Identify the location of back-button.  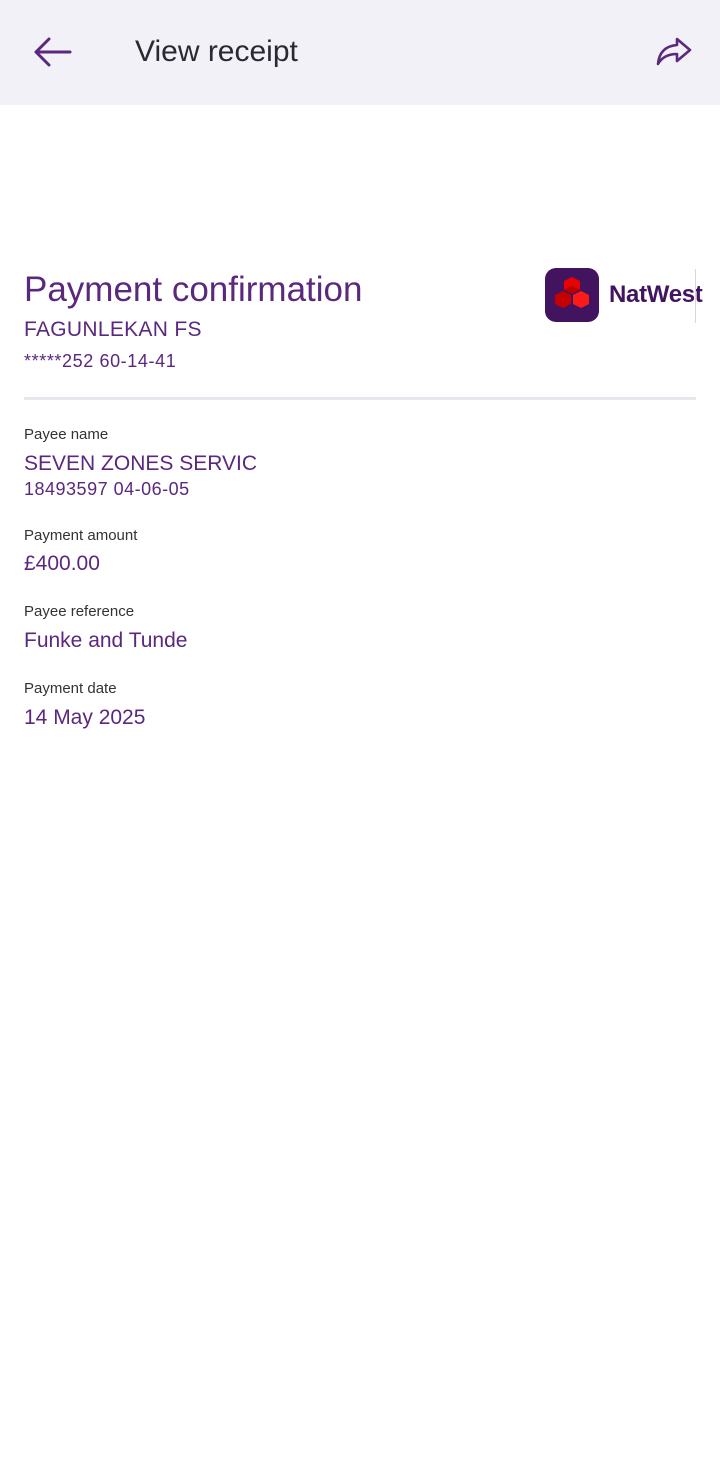
(52, 52).